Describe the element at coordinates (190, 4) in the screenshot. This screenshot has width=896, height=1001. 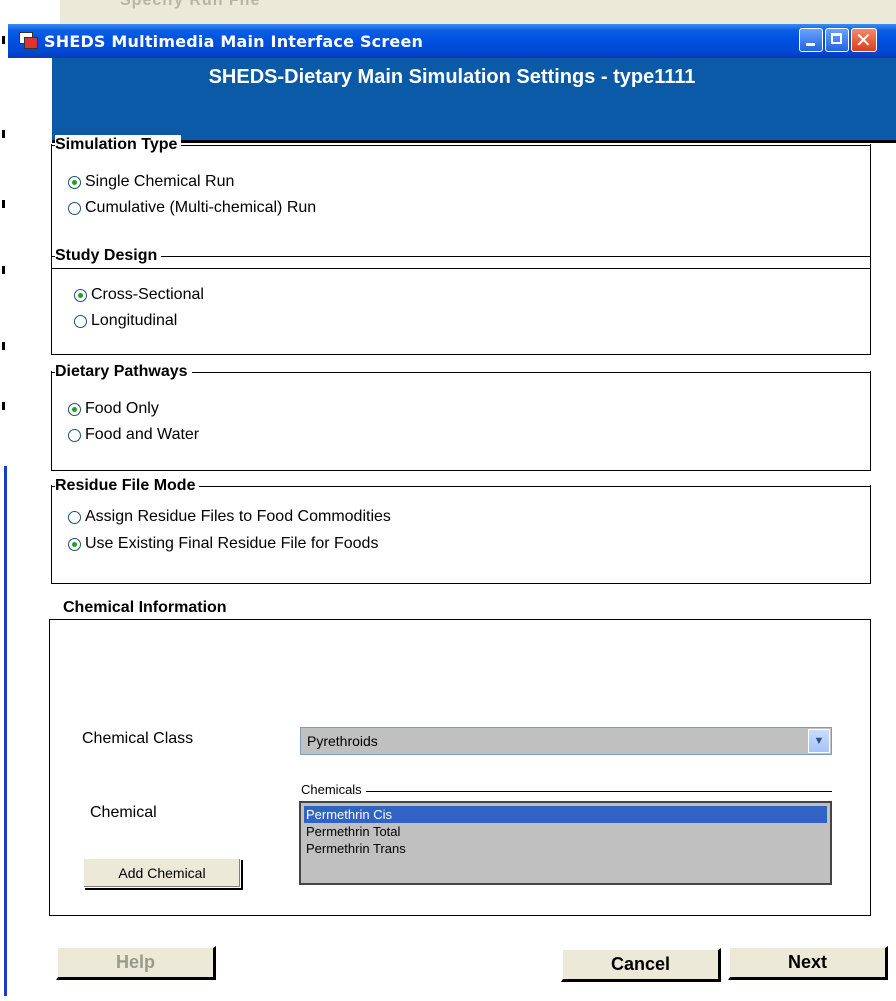
I see `background-ghost-text: Specify Run File` at that location.